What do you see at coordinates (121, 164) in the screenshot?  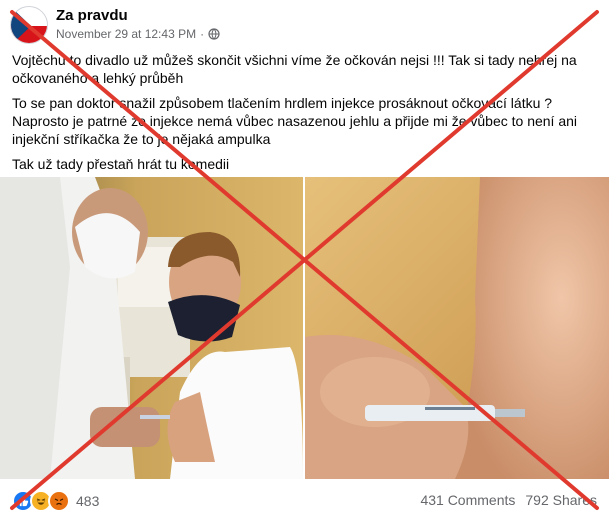 I see `post-paragraph: Tak už tady přestaň hrát tu komedii` at bounding box center [121, 164].